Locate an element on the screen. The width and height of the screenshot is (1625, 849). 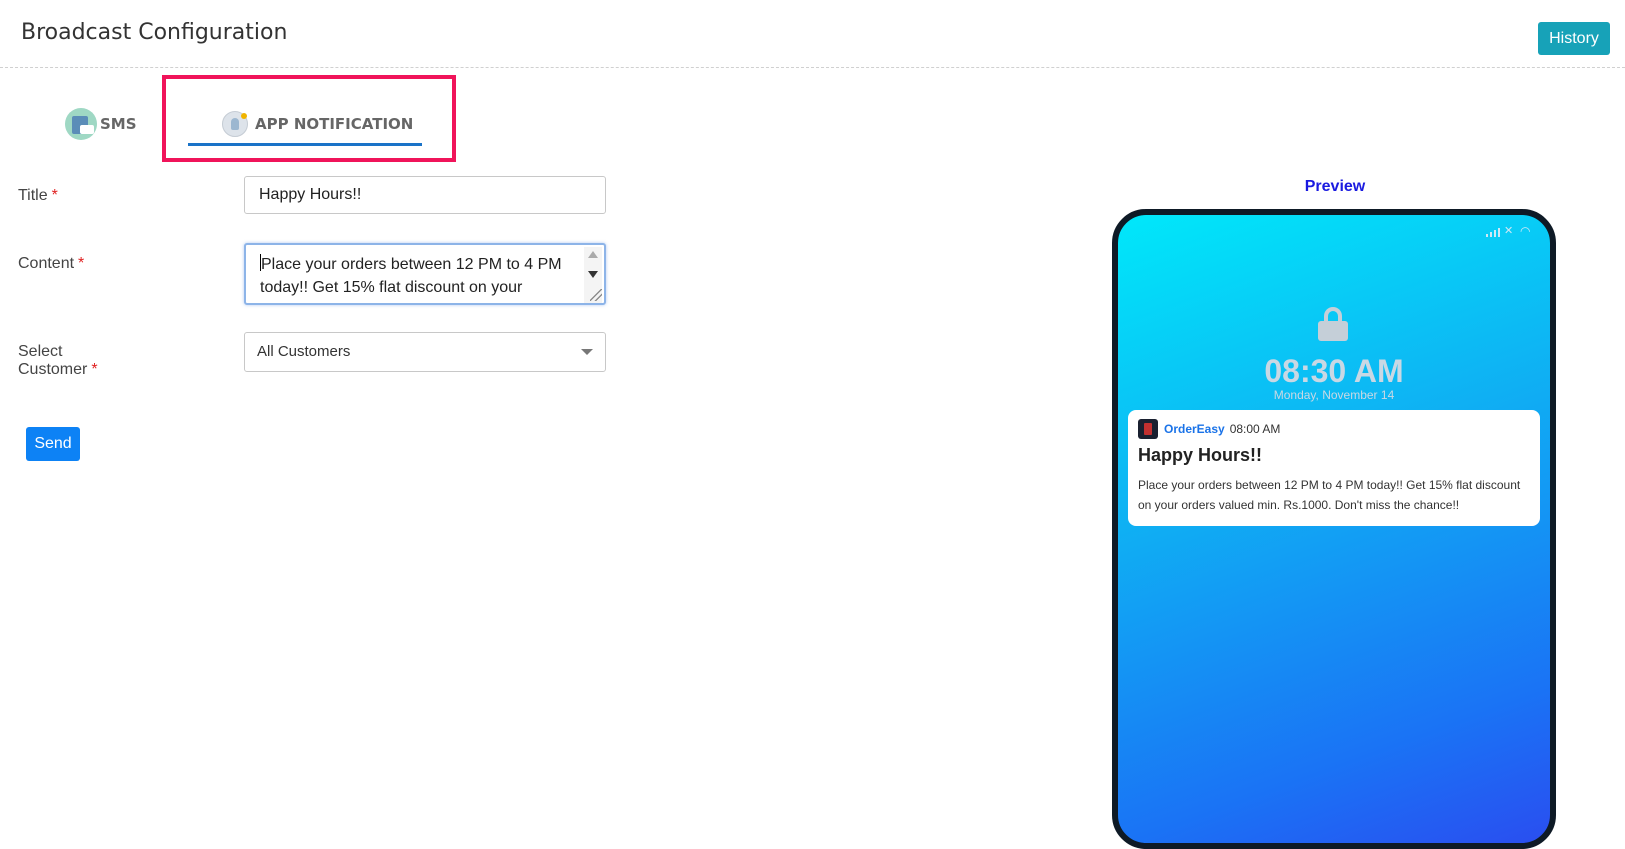
history-button: History is located at coordinates (1574, 38).